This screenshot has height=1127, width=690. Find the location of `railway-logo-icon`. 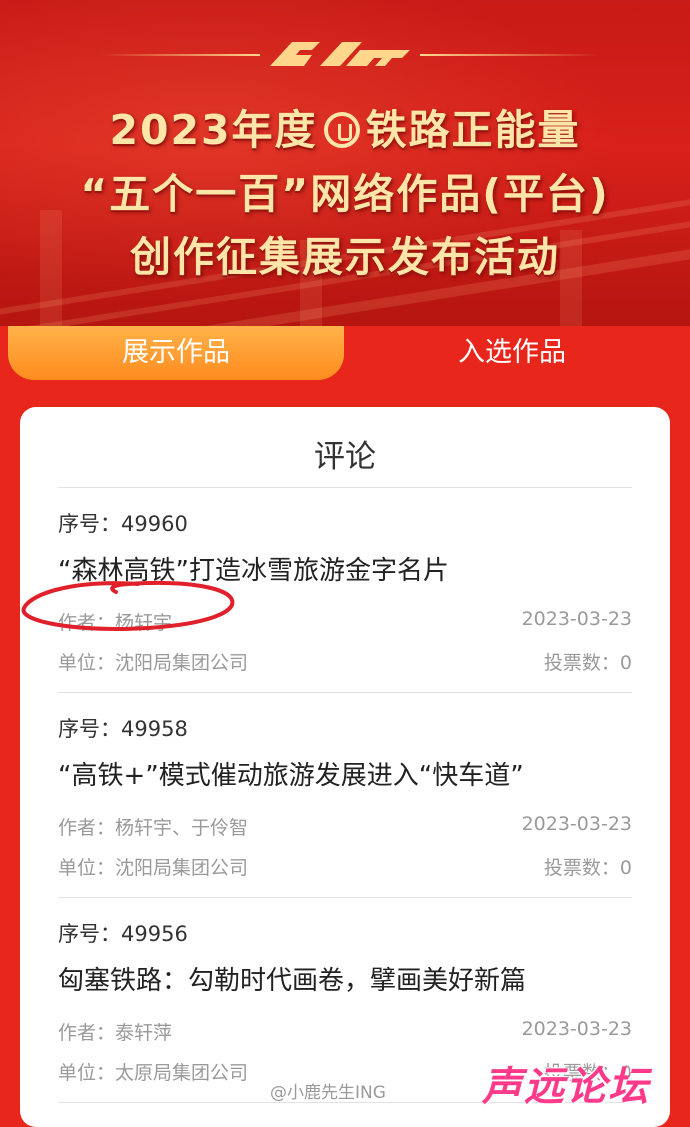

railway-logo-icon is located at coordinates (341, 130).